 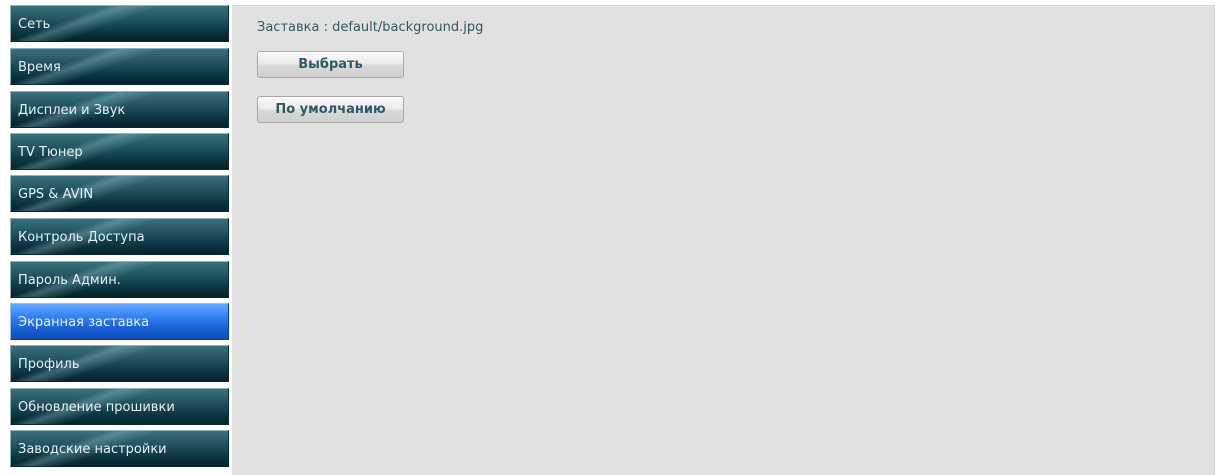 I want to click on sidebar-item-screensaver: Экранная заставка, so click(x=119, y=321).